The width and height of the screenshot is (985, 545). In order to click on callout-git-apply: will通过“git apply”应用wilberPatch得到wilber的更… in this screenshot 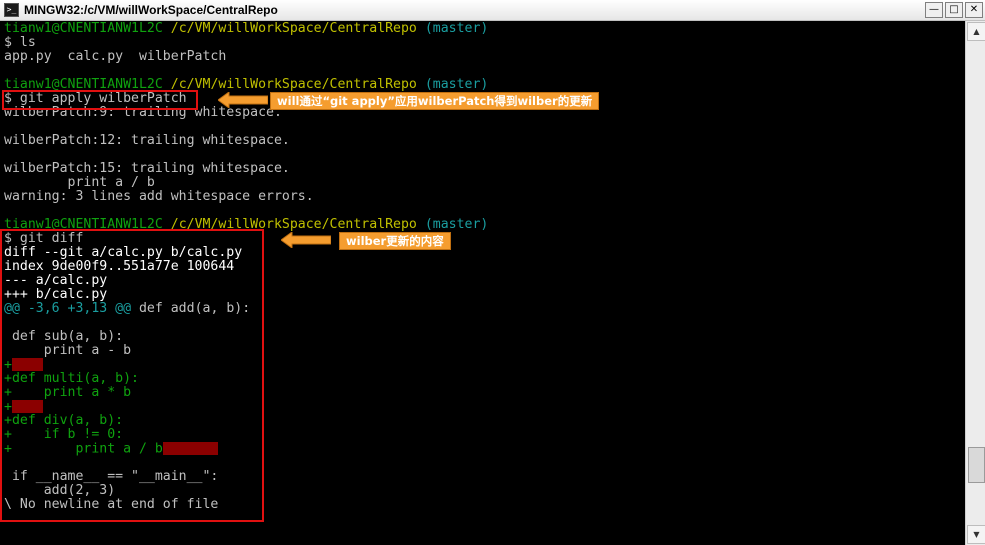, I will do `click(435, 101)`.